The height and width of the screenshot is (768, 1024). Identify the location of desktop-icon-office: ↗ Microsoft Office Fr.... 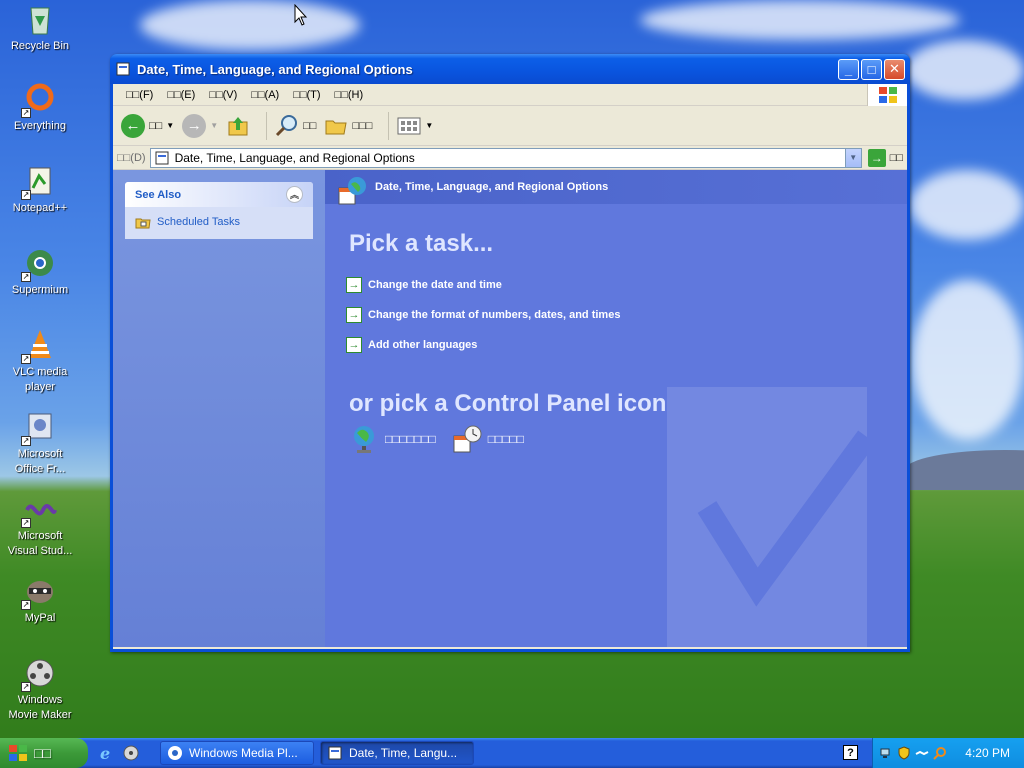
(40, 443).